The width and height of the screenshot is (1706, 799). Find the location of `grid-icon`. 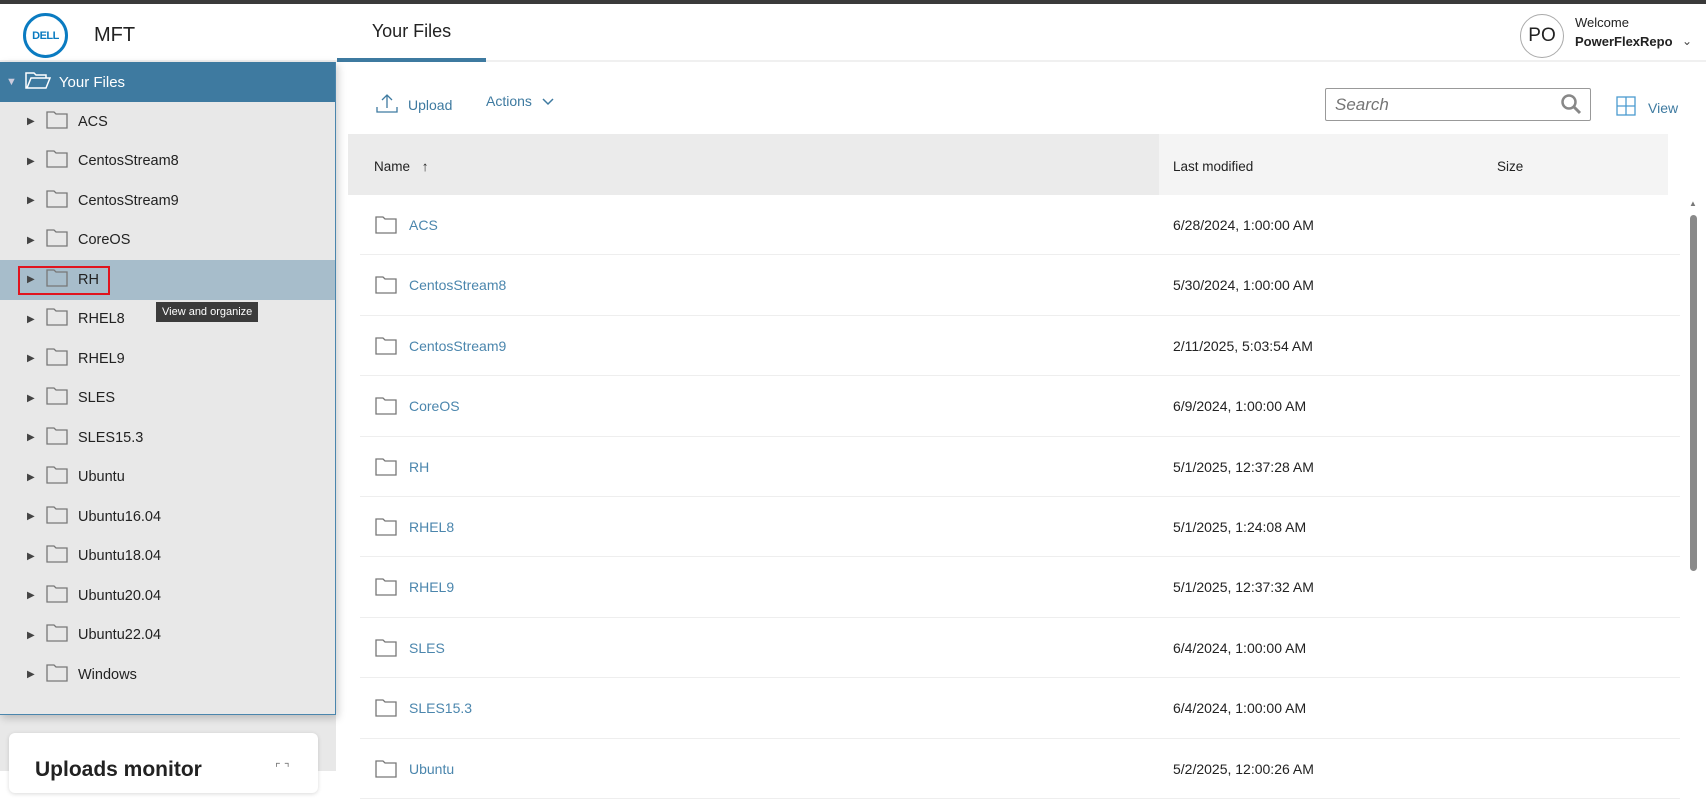

grid-icon is located at coordinates (1626, 107).